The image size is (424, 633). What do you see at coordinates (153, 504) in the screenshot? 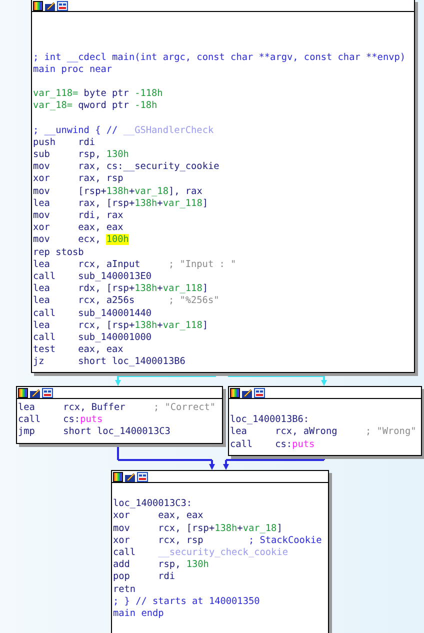
I see `code-line: loc_1400013C3:` at bounding box center [153, 504].